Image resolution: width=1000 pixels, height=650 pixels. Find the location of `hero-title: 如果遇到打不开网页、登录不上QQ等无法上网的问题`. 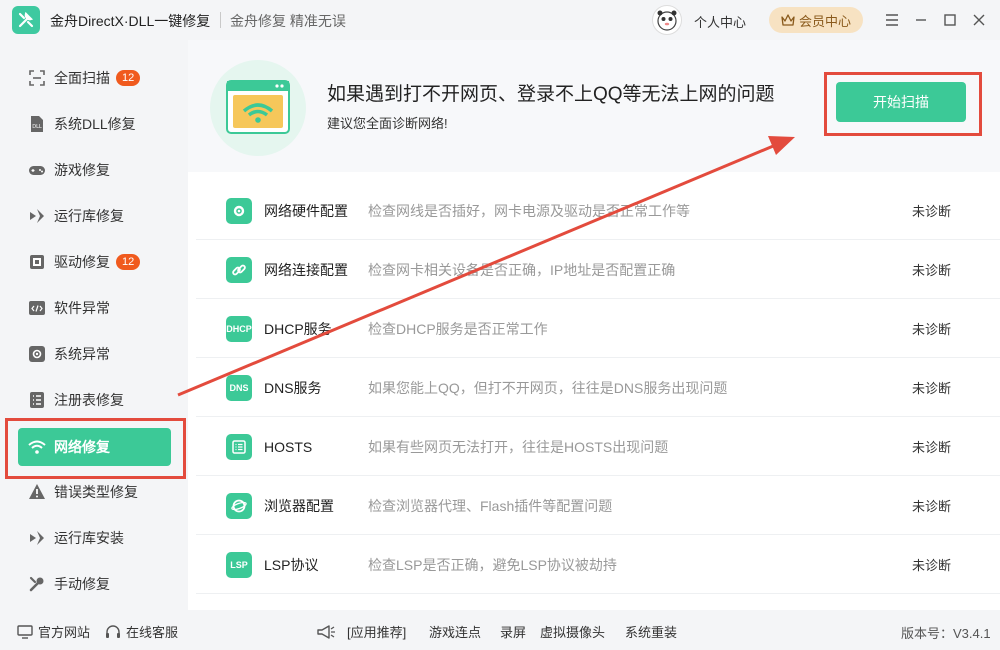

hero-title: 如果遇到打不开网页、登录不上QQ等无法上网的问题 is located at coordinates (551, 94).